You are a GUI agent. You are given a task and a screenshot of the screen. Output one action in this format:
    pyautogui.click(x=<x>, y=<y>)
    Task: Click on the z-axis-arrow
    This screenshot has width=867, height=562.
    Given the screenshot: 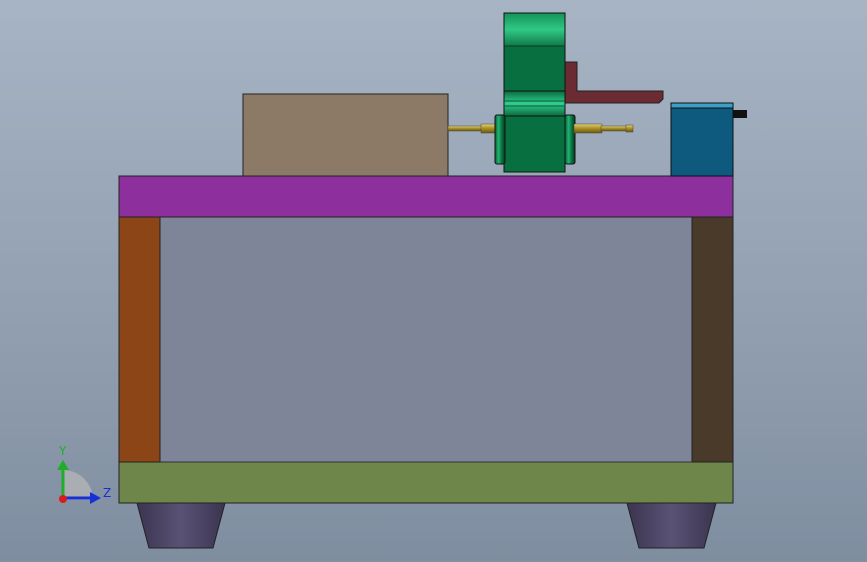 What is the action you would take?
    pyautogui.click(x=95, y=498)
    